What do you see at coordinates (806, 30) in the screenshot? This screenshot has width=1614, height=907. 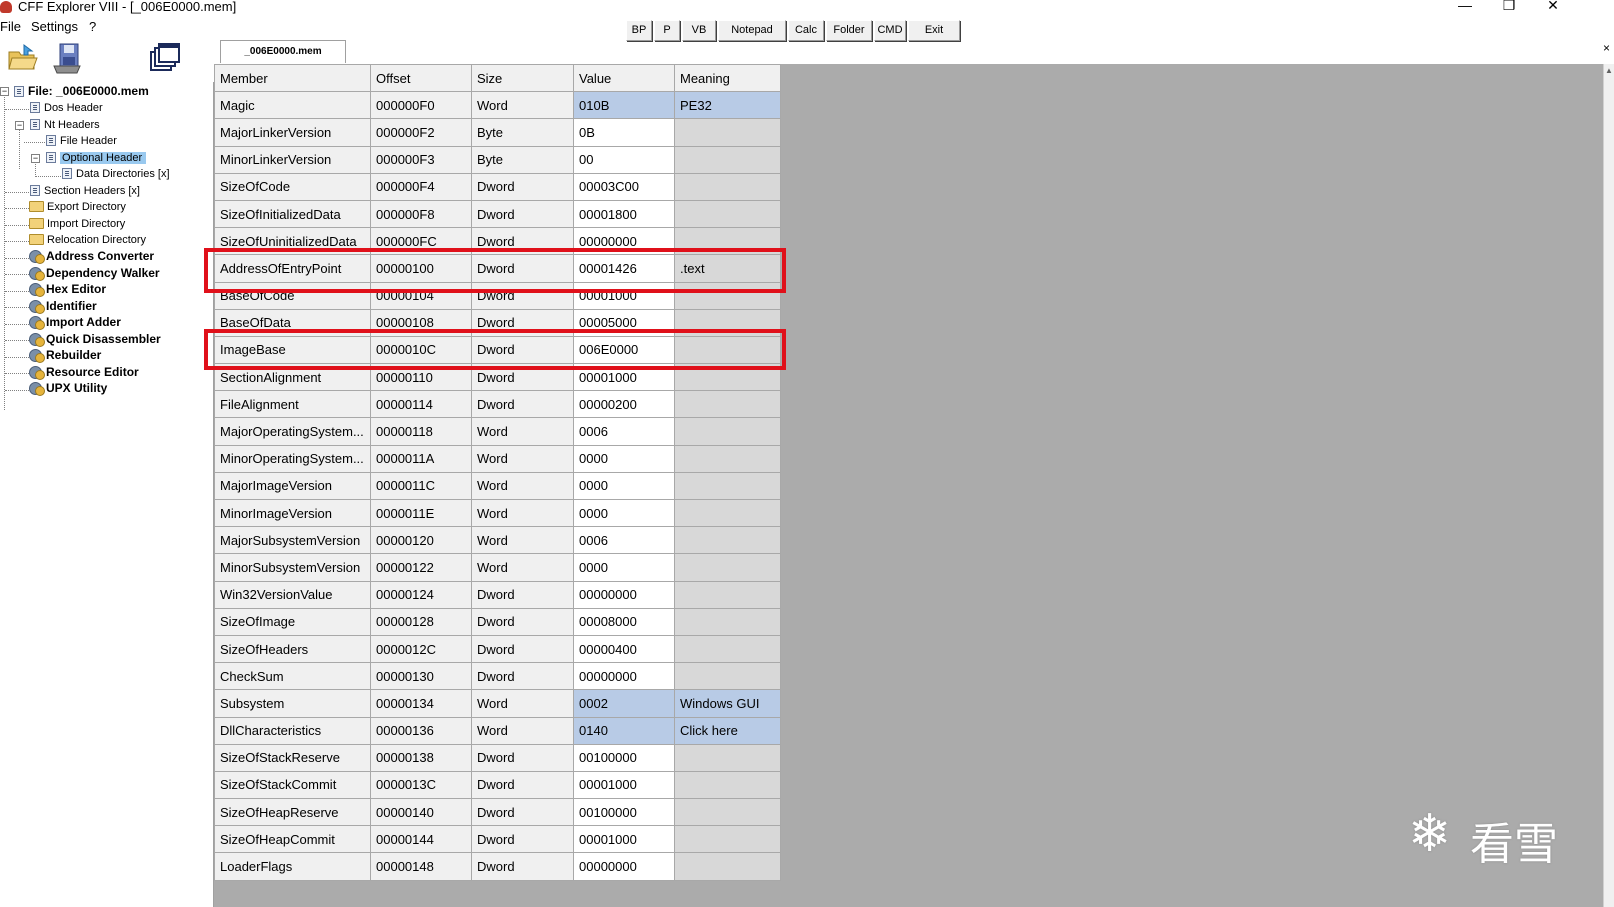 I see `calc-button: Calc` at bounding box center [806, 30].